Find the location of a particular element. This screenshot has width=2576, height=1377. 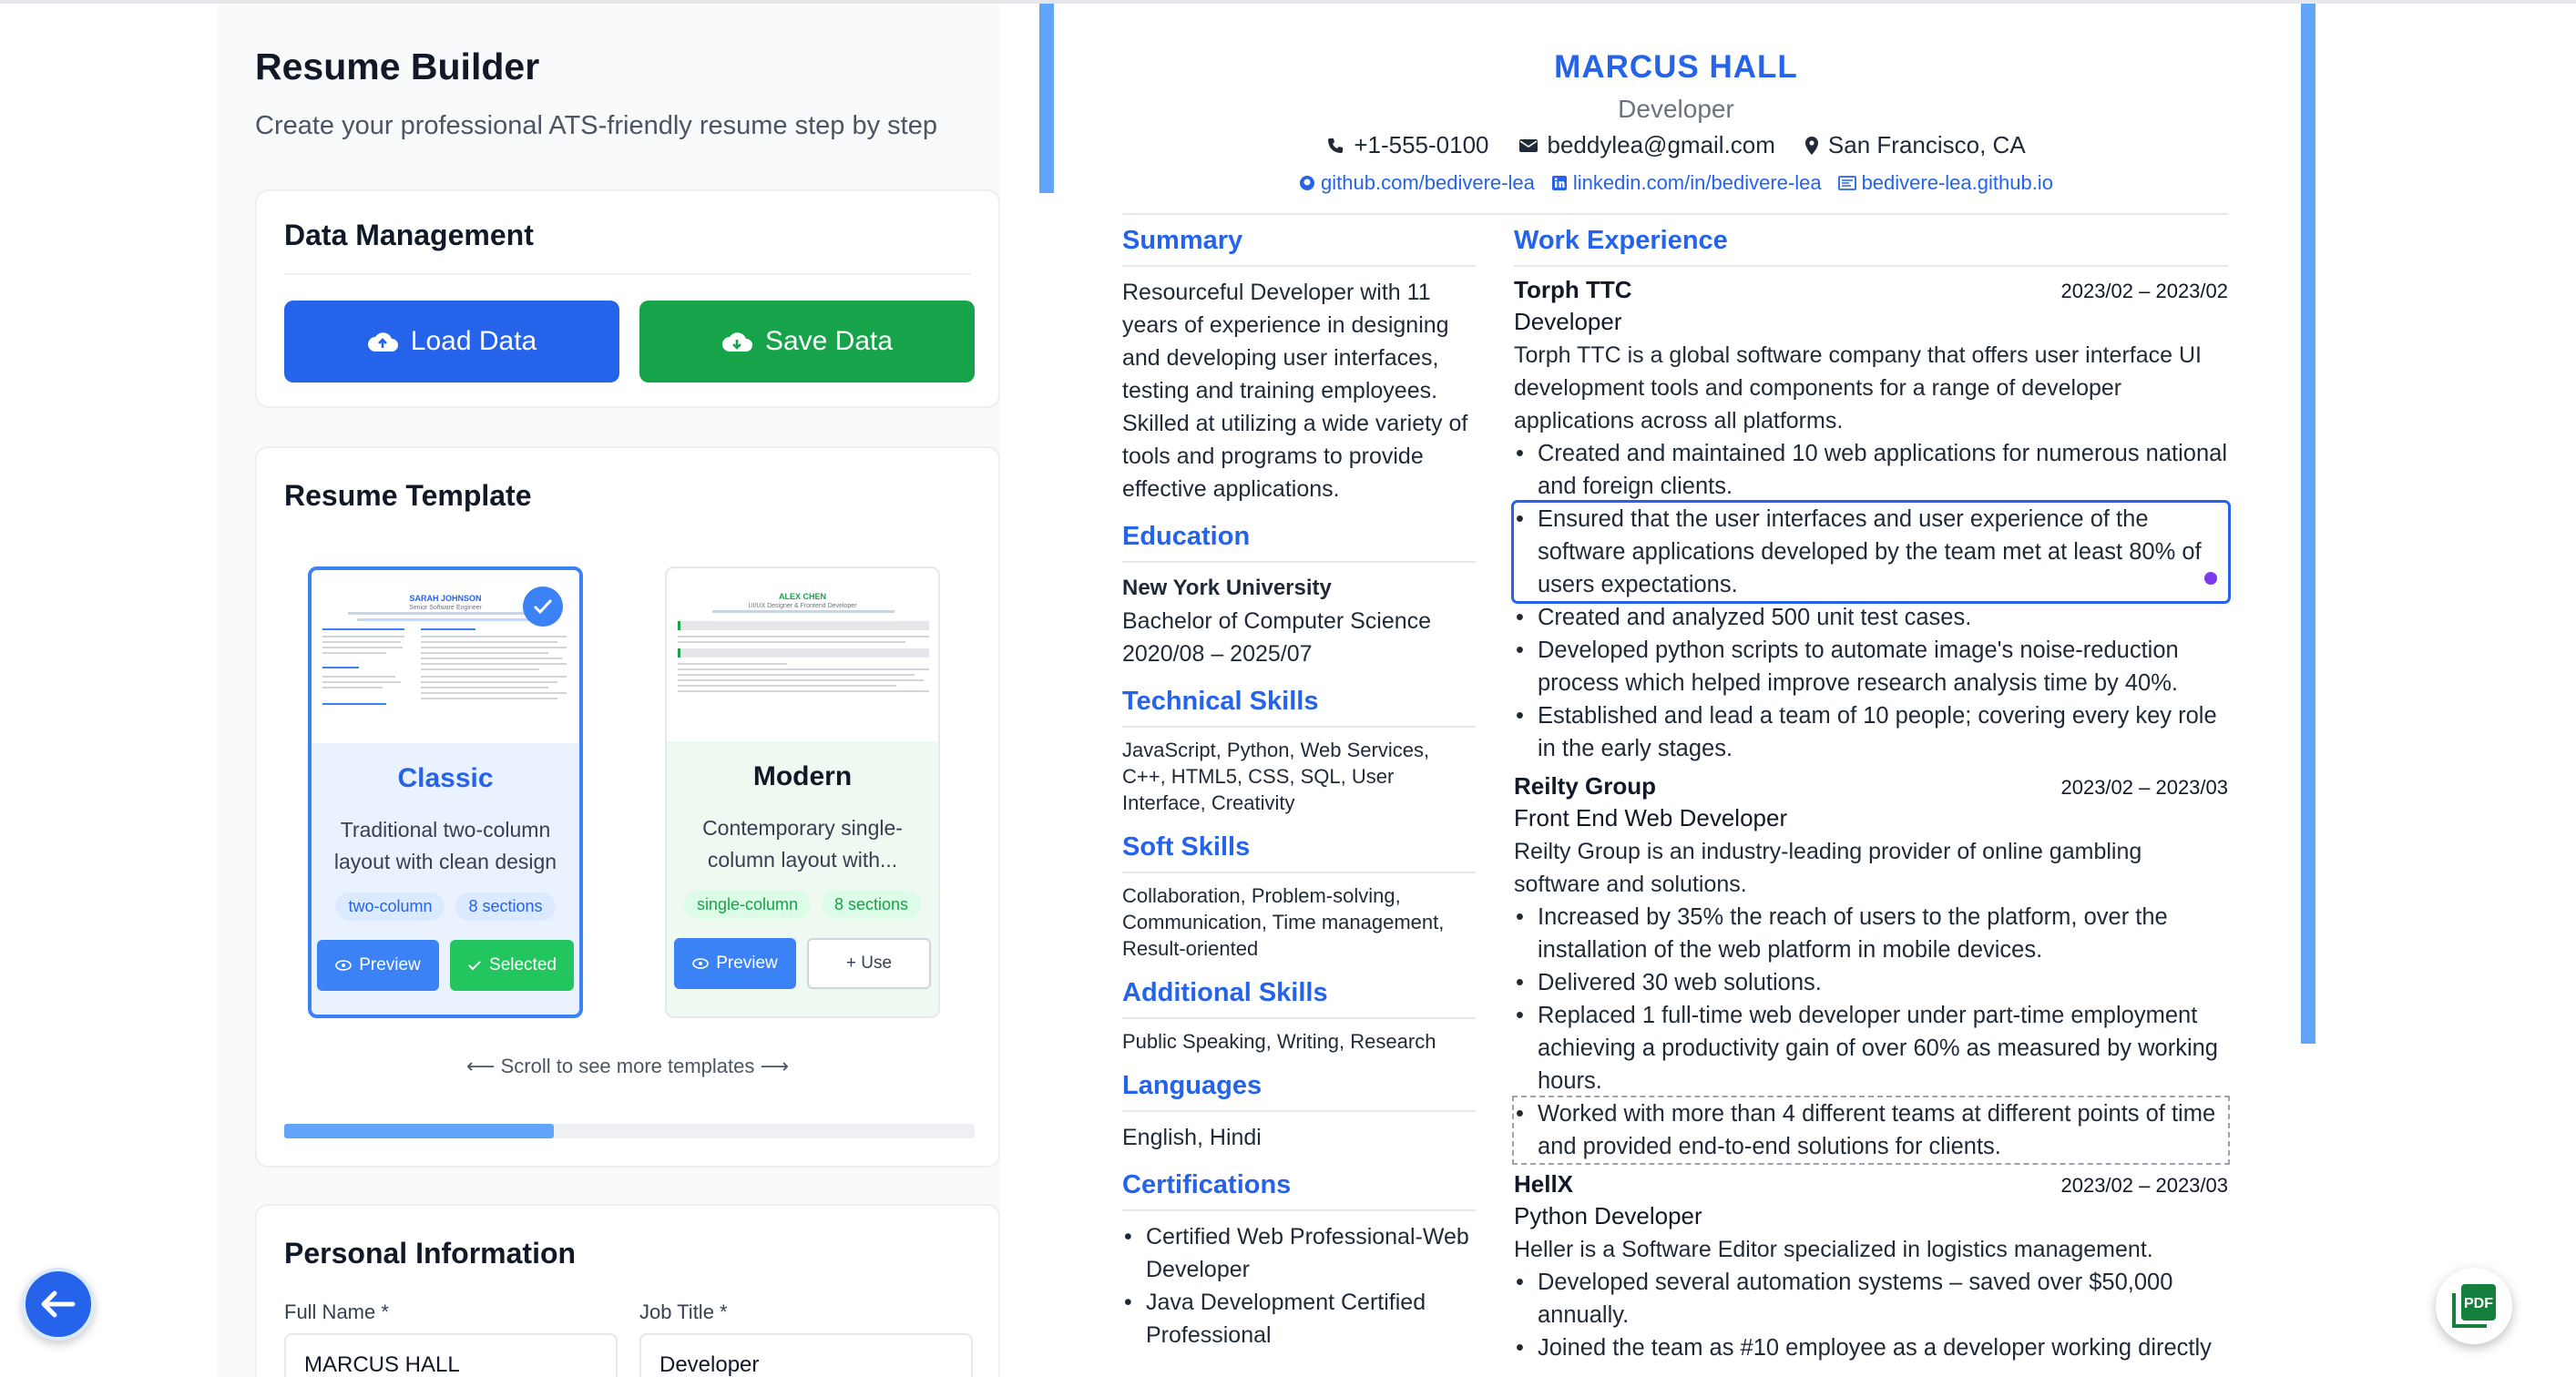

linkedin-link: linkedin.com/in/bedivere-lea is located at coordinates (1687, 183).